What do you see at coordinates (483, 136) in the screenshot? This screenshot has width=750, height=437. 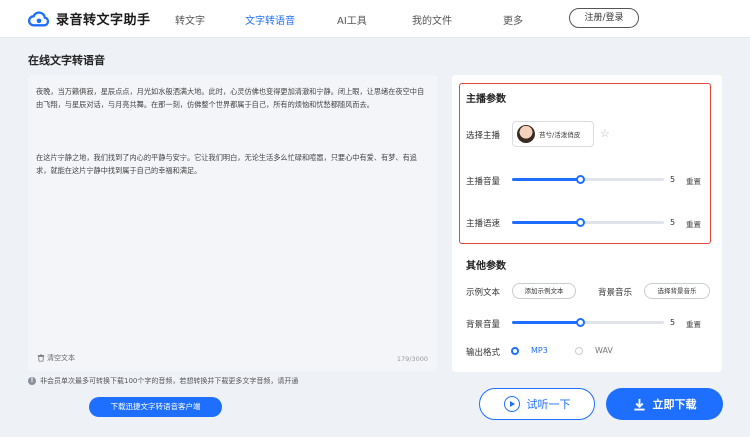 I see `select-anchor-label: 选择主播` at bounding box center [483, 136].